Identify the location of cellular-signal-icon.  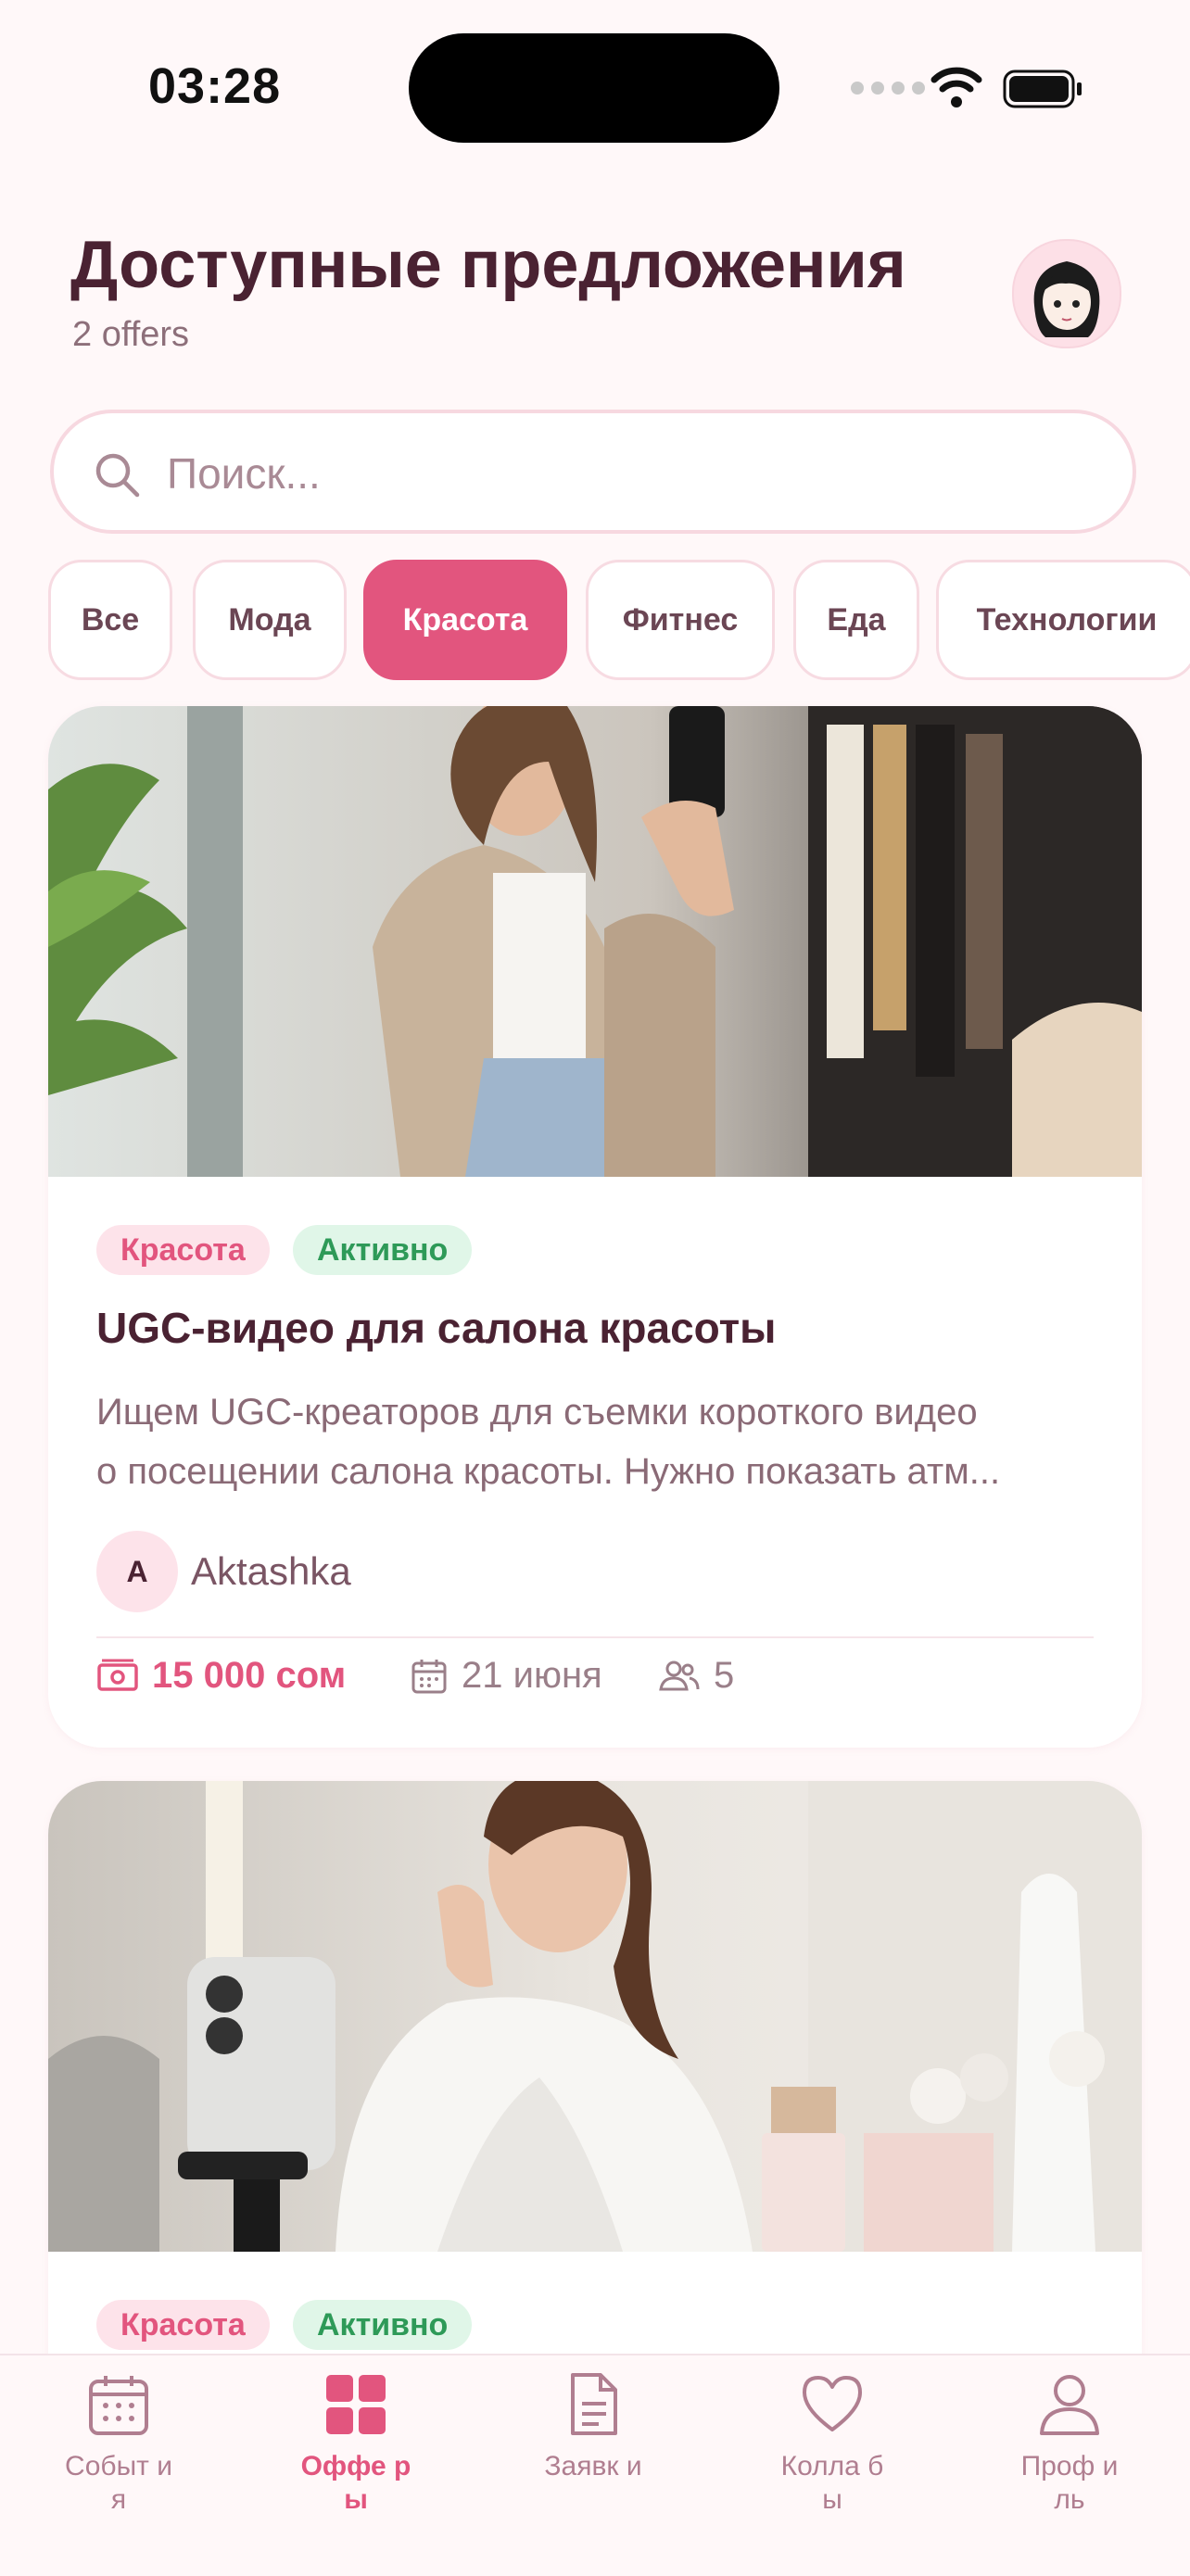
(888, 88).